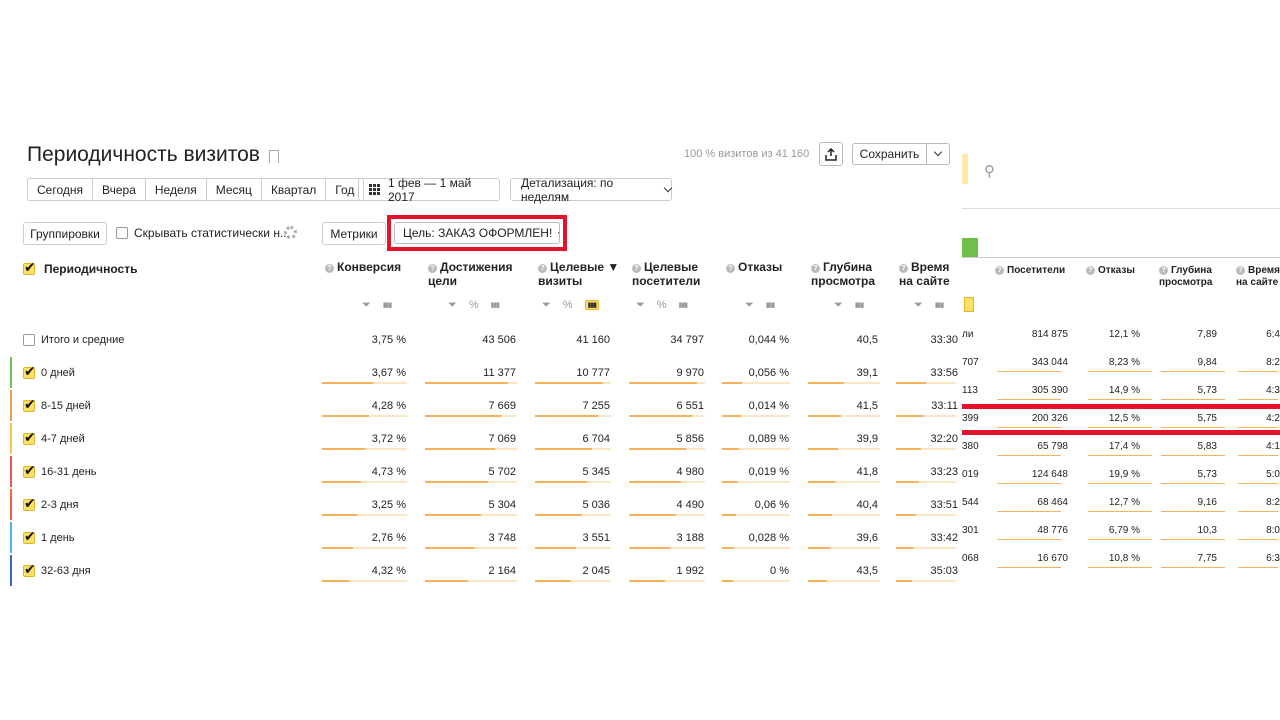  I want to click on totals-checkbox, so click(29, 340).